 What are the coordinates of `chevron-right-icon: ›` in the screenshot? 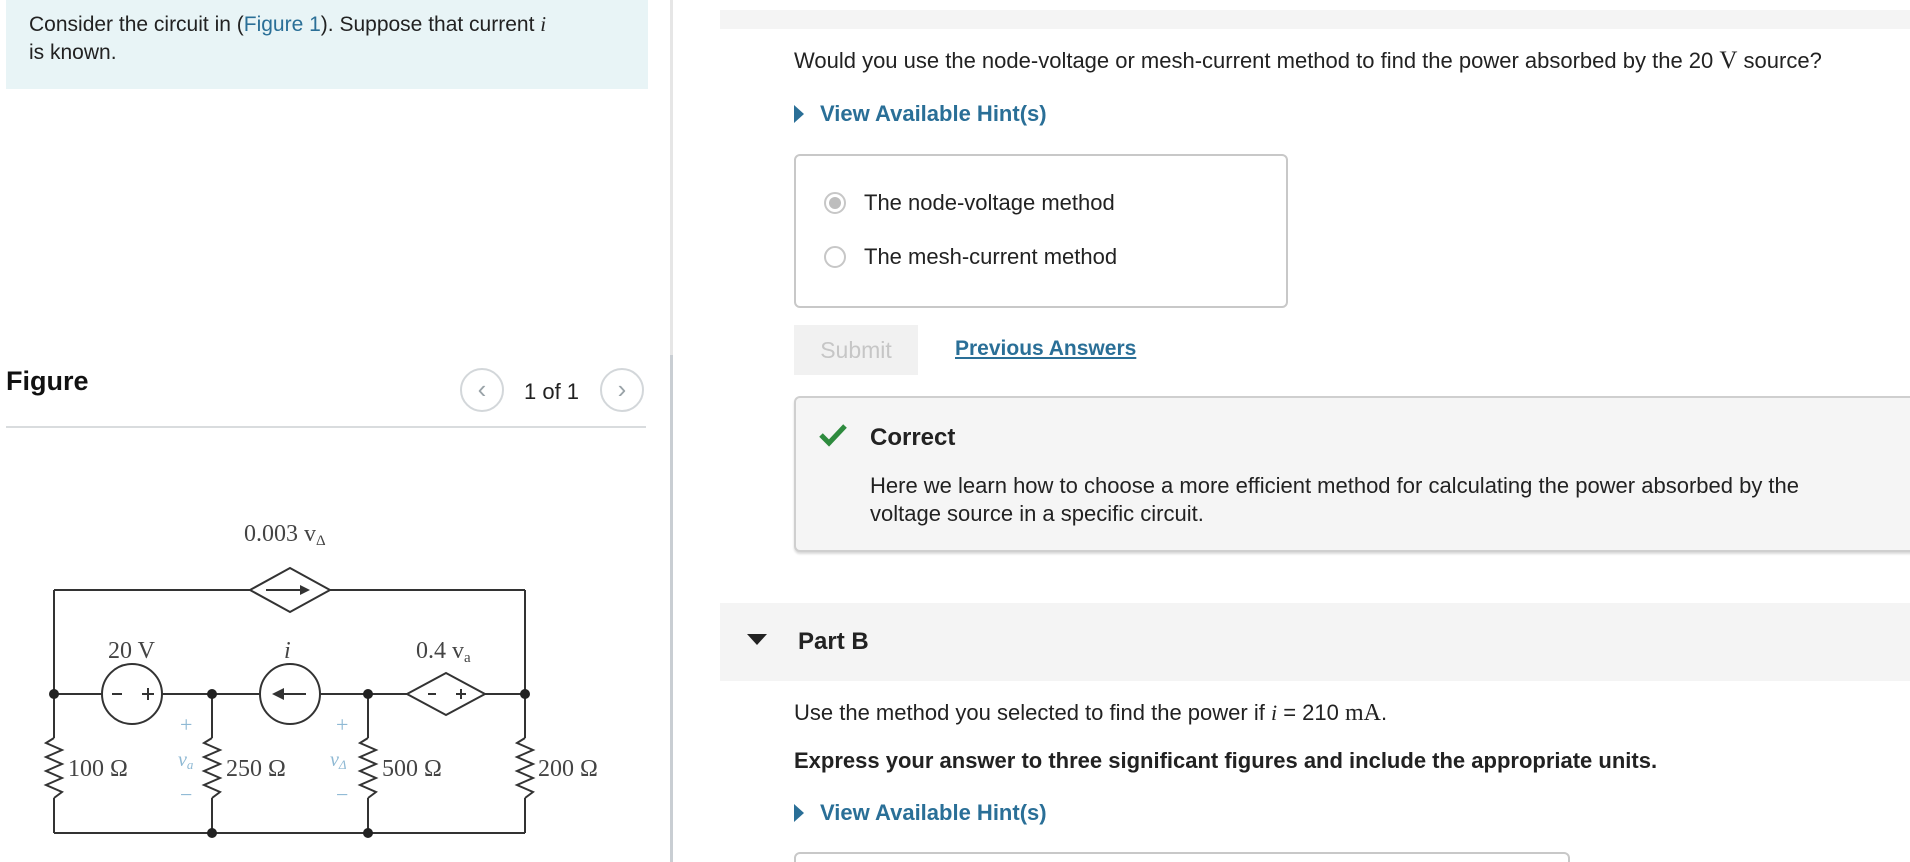 It's located at (622, 389).